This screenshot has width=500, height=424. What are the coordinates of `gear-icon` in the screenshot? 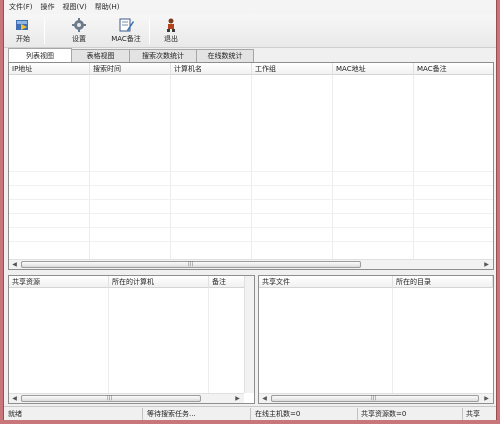 It's located at (79, 25).